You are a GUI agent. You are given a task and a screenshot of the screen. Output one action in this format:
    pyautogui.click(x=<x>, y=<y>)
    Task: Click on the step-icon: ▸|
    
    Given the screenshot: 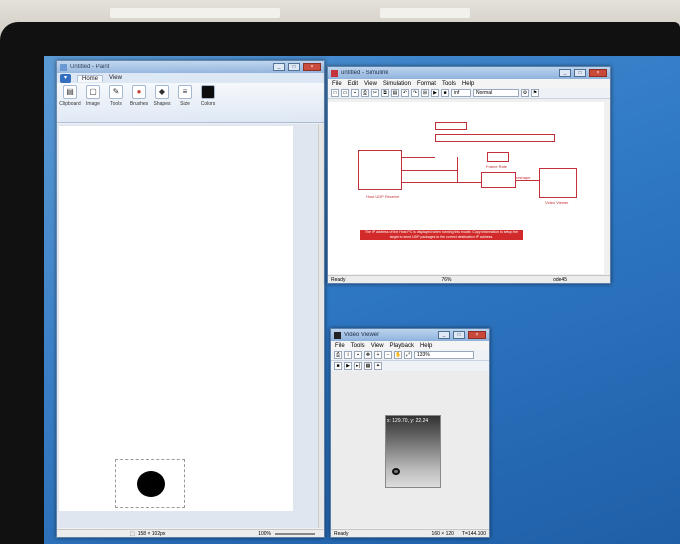 What is the action you would take?
    pyautogui.click(x=358, y=366)
    